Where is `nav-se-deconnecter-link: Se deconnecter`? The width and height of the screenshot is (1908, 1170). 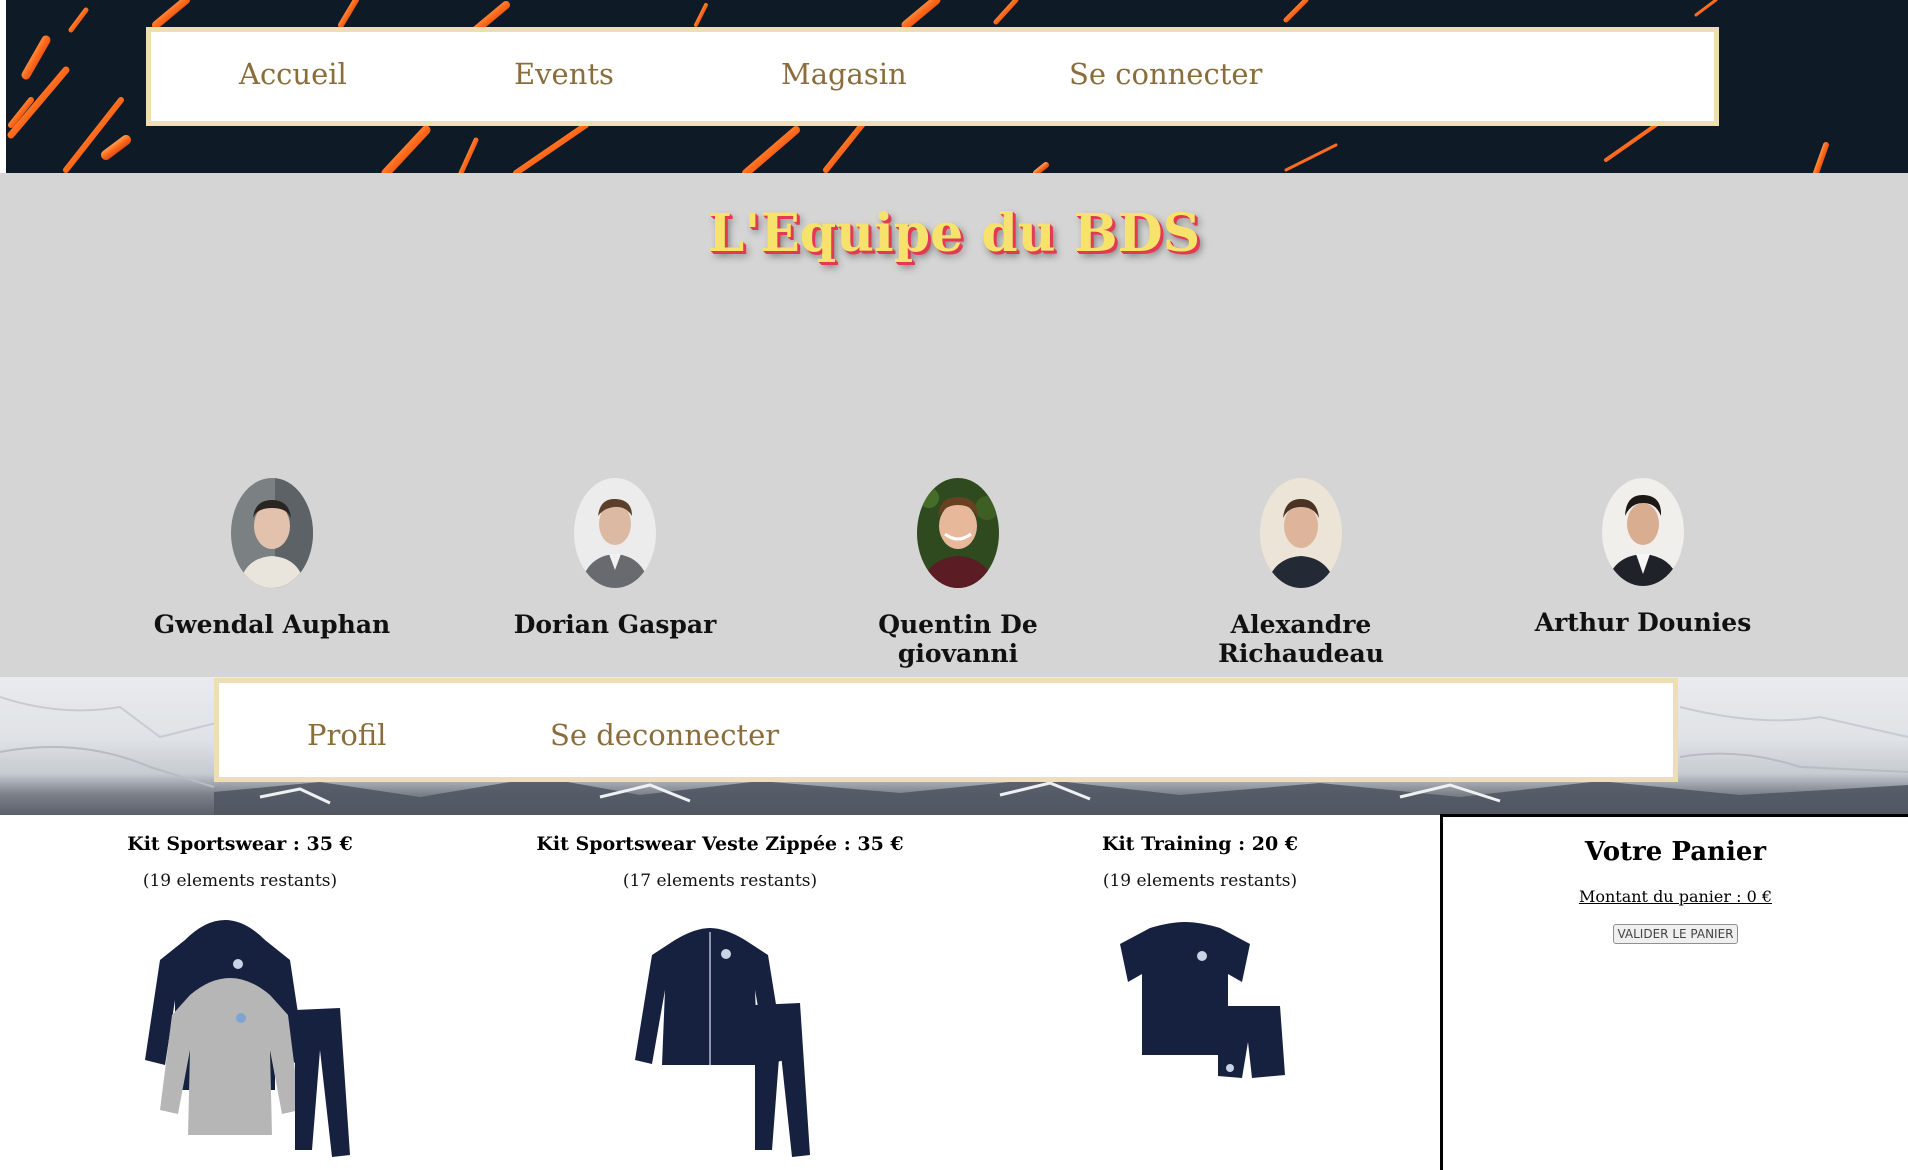 nav-se-deconnecter-link: Se deconnecter is located at coordinates (664, 735).